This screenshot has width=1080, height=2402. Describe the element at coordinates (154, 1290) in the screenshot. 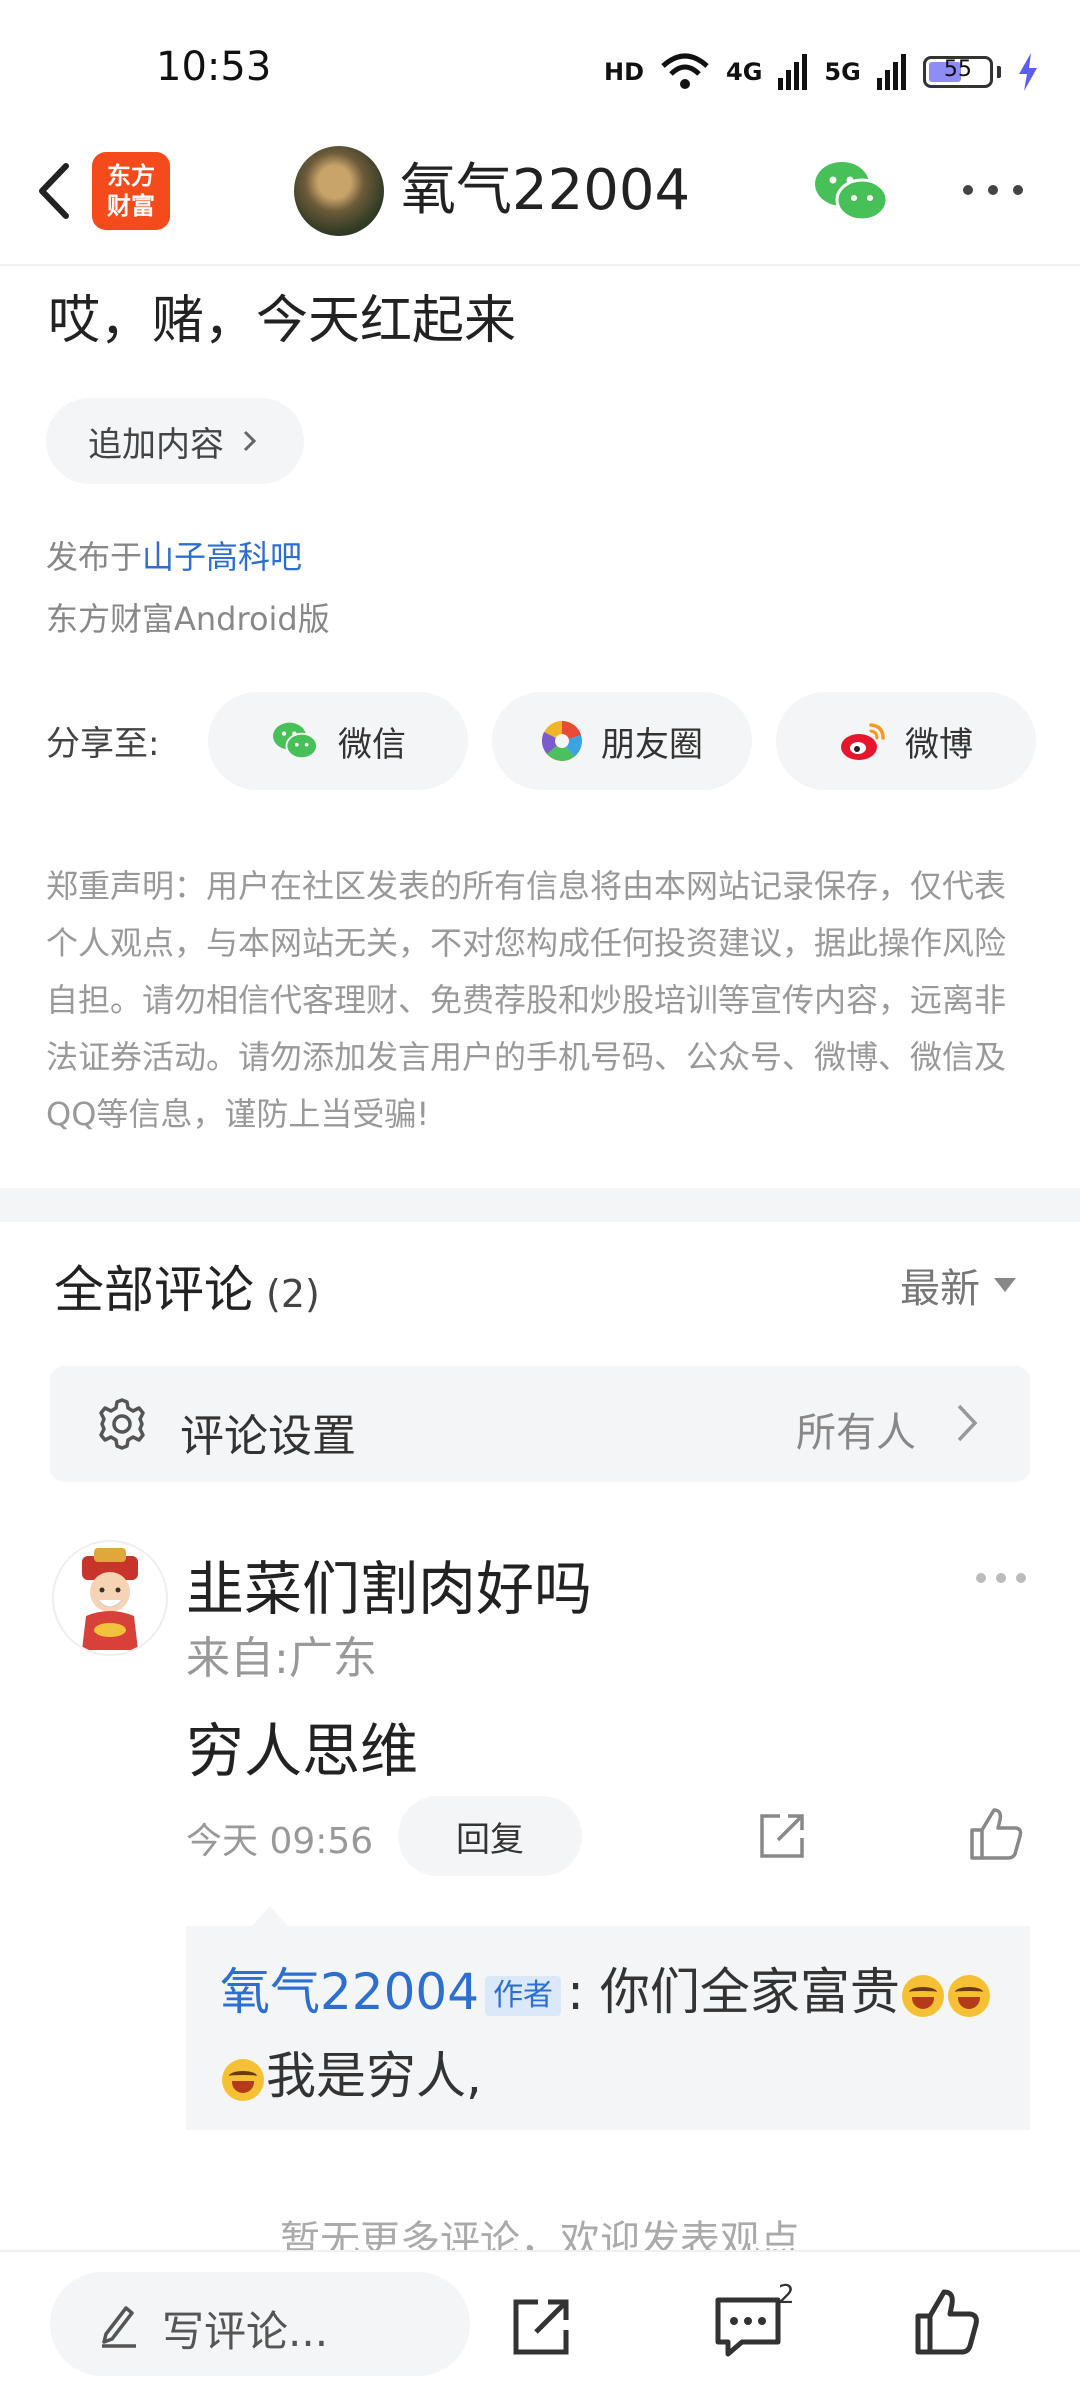

I see `comments-title: 全部评论` at that location.